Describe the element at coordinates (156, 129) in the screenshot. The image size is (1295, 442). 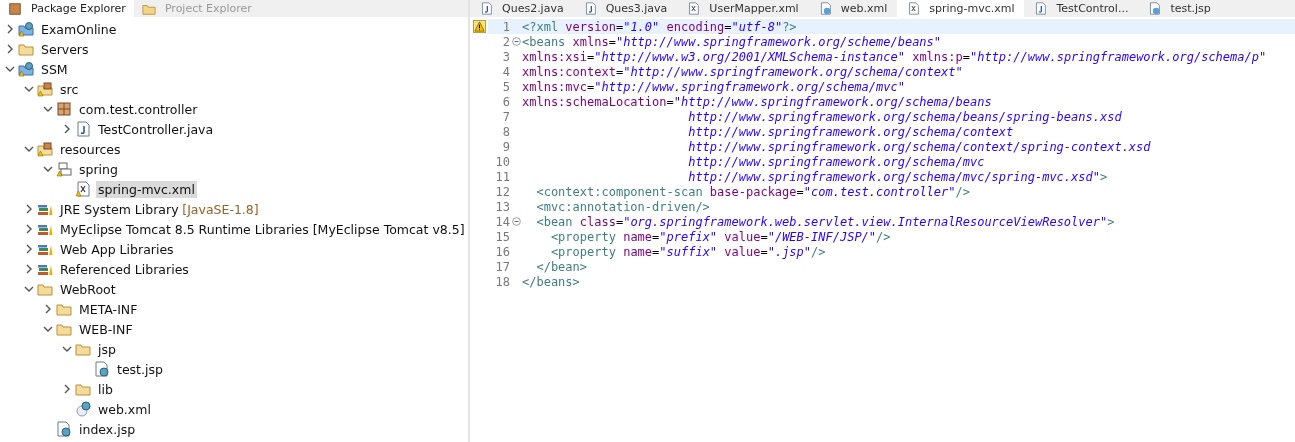
I see `tree-item: TestController.java` at that location.